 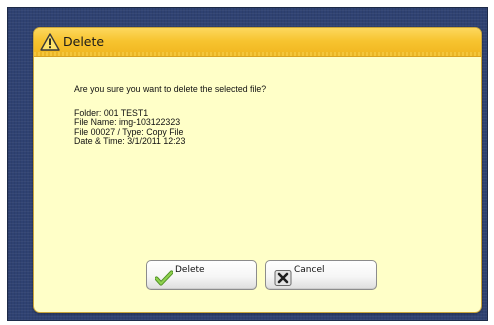 What do you see at coordinates (50, 42) in the screenshot?
I see `warning-triangle-icon` at bounding box center [50, 42].